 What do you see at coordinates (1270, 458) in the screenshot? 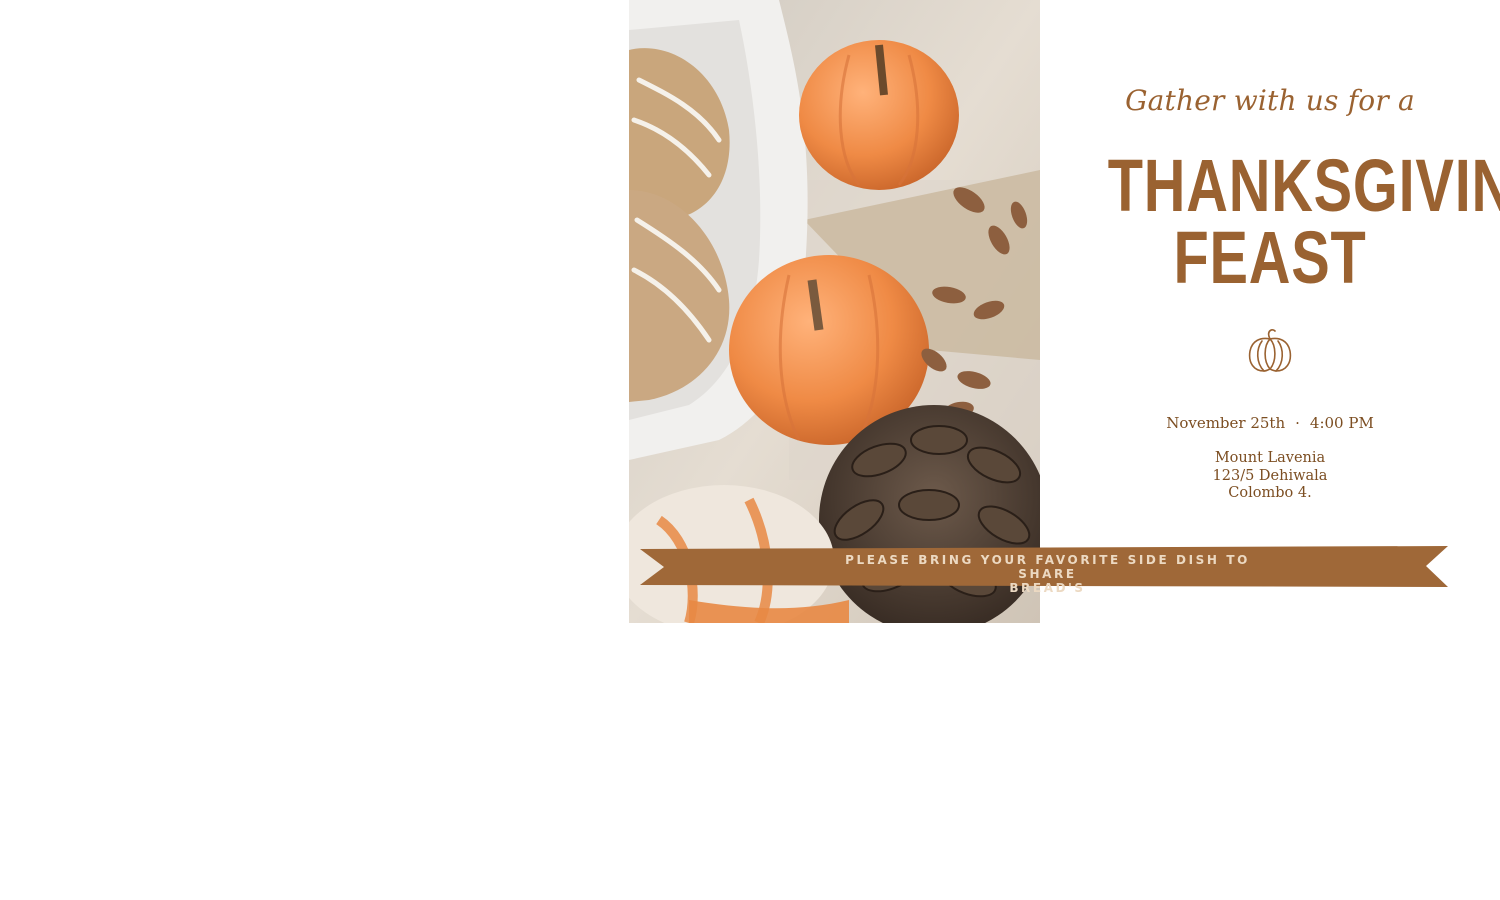
I see `address-line-1: Mount Lavenia` at bounding box center [1270, 458].